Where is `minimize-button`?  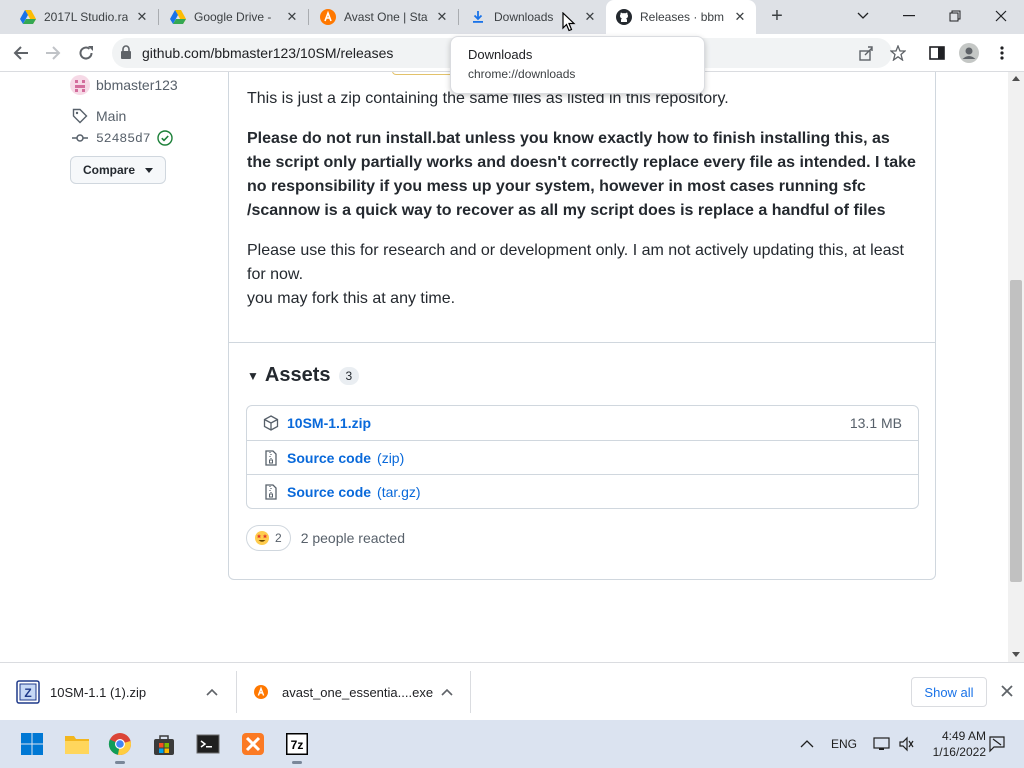
minimize-button is located at coordinates (909, 16).